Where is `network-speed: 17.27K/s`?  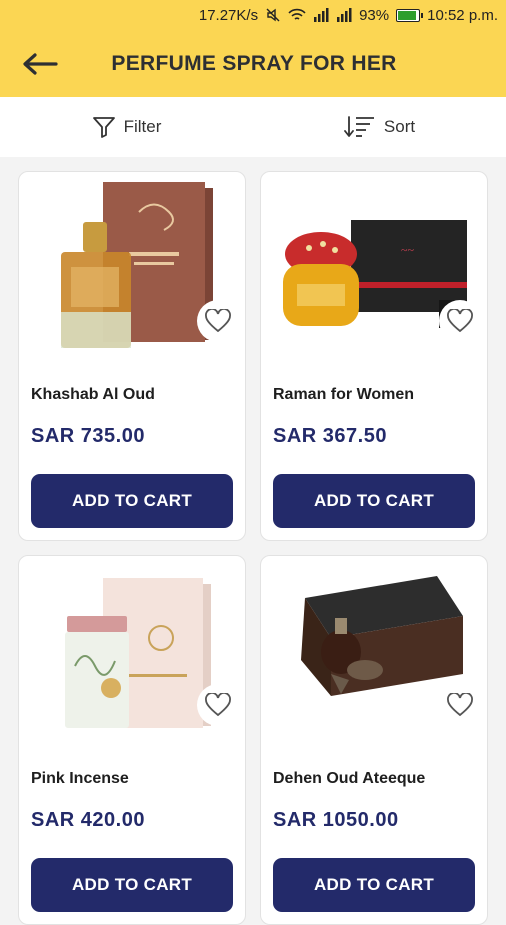
network-speed: 17.27K/s is located at coordinates (228, 15).